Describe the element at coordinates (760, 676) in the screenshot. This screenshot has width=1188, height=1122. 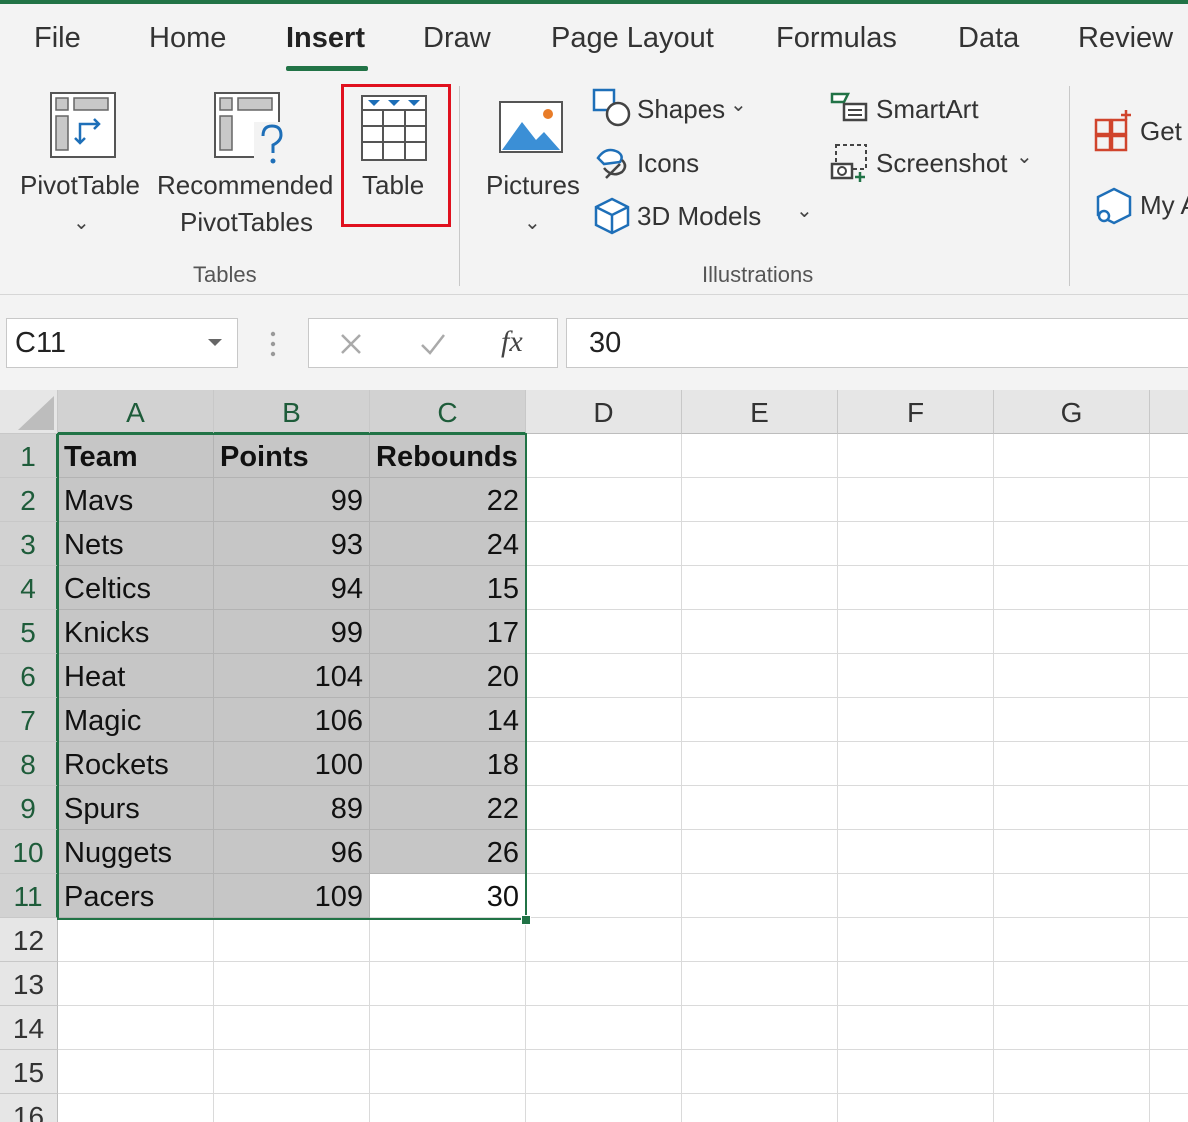
I see `cell-e6` at that location.